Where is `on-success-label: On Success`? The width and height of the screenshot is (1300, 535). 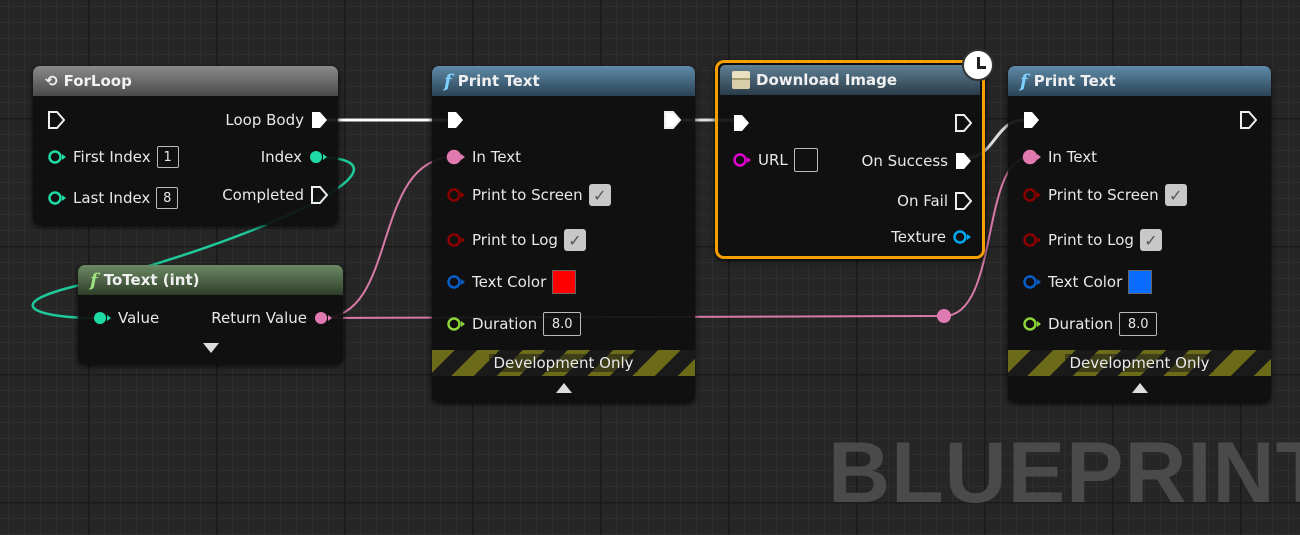 on-success-label: On Success is located at coordinates (904, 161).